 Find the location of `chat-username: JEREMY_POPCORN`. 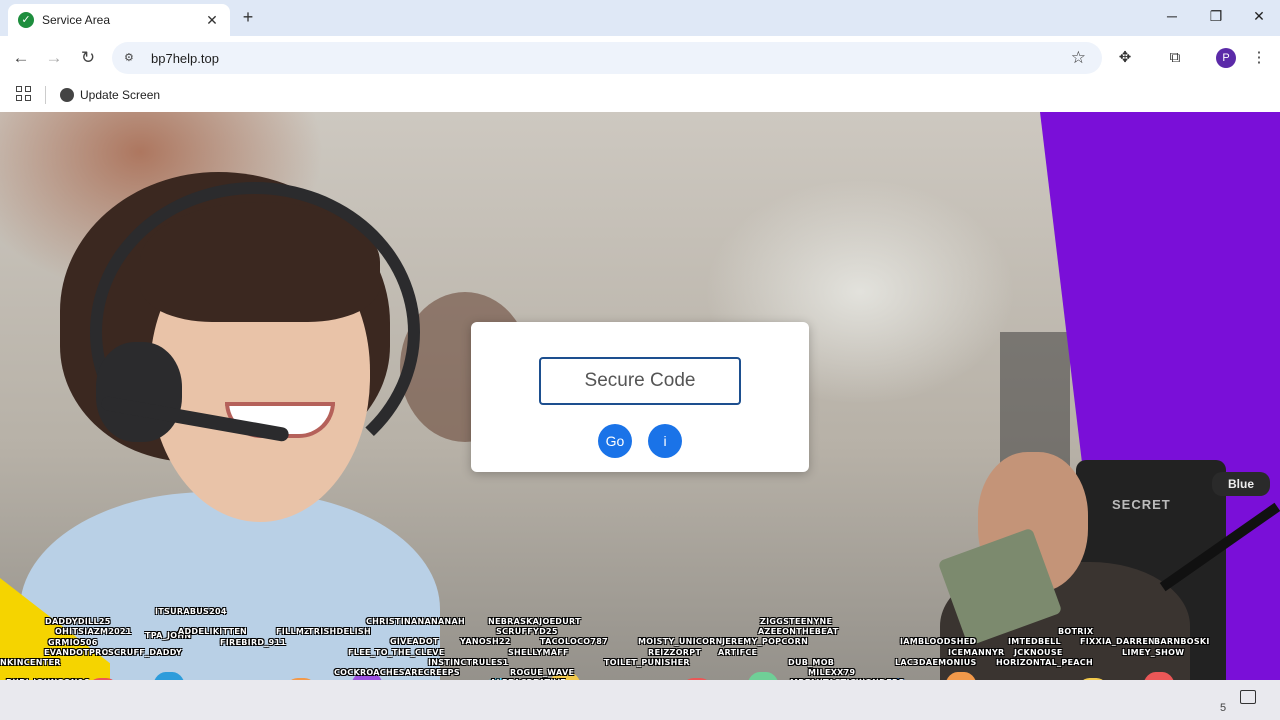

chat-username: JEREMY_POPCORN is located at coordinates (765, 641).